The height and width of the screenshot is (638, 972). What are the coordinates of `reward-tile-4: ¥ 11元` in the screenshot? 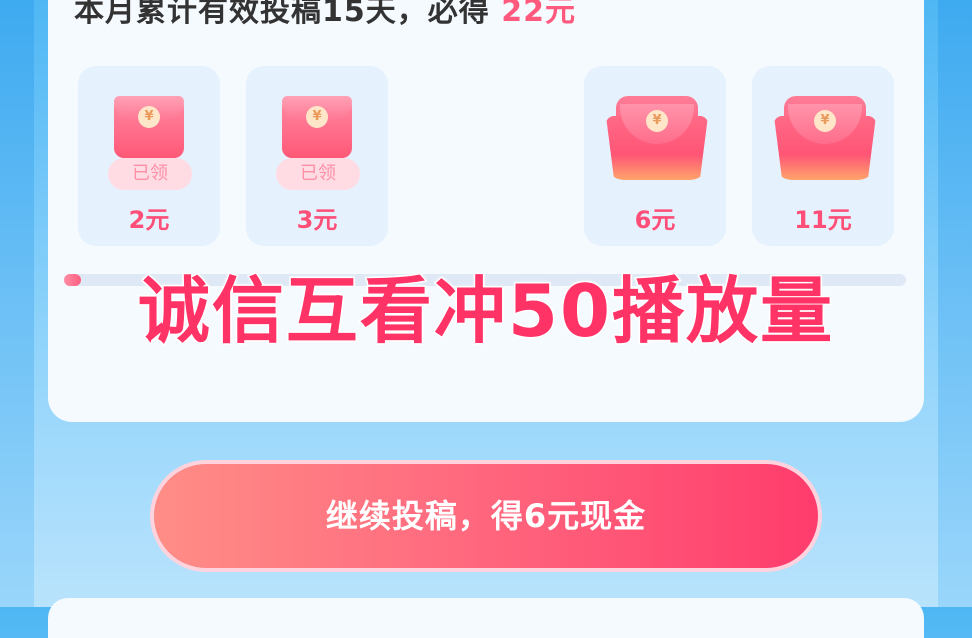 It's located at (823, 156).